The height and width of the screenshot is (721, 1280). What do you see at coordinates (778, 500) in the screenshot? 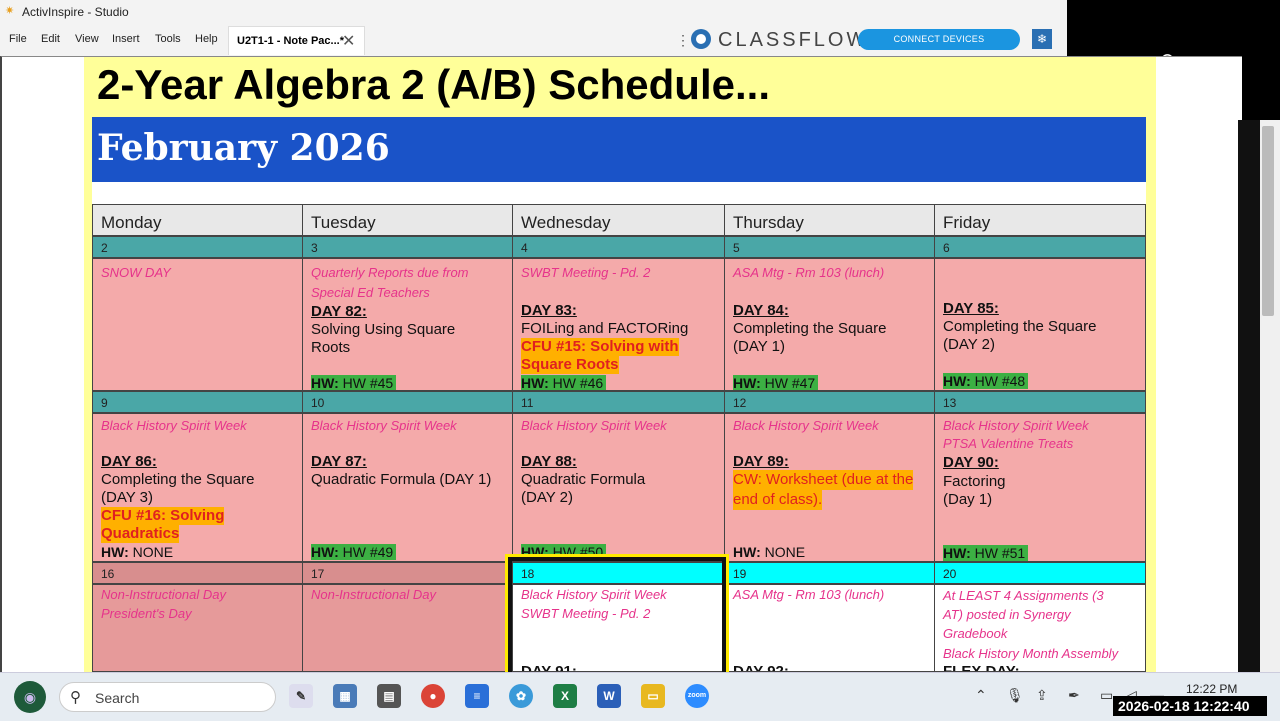
I see `classwork-highlight: end of class).` at bounding box center [778, 500].